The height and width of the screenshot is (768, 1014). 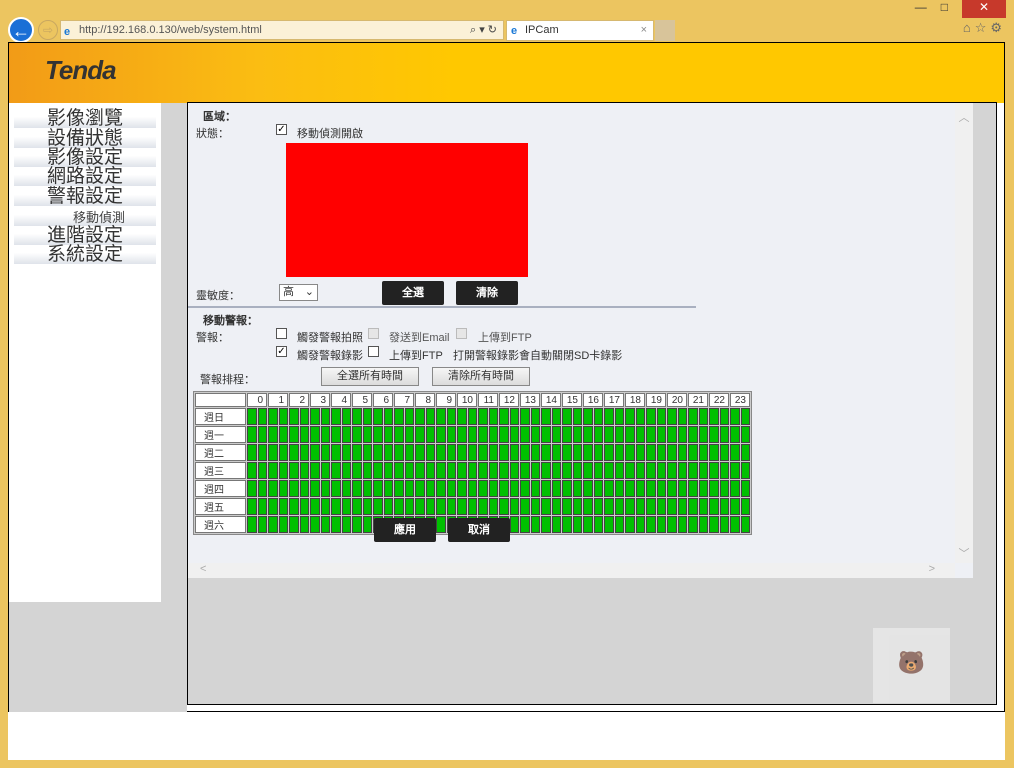 What do you see at coordinates (488, 400) in the screenshot?
I see `hour-header: 11` at bounding box center [488, 400].